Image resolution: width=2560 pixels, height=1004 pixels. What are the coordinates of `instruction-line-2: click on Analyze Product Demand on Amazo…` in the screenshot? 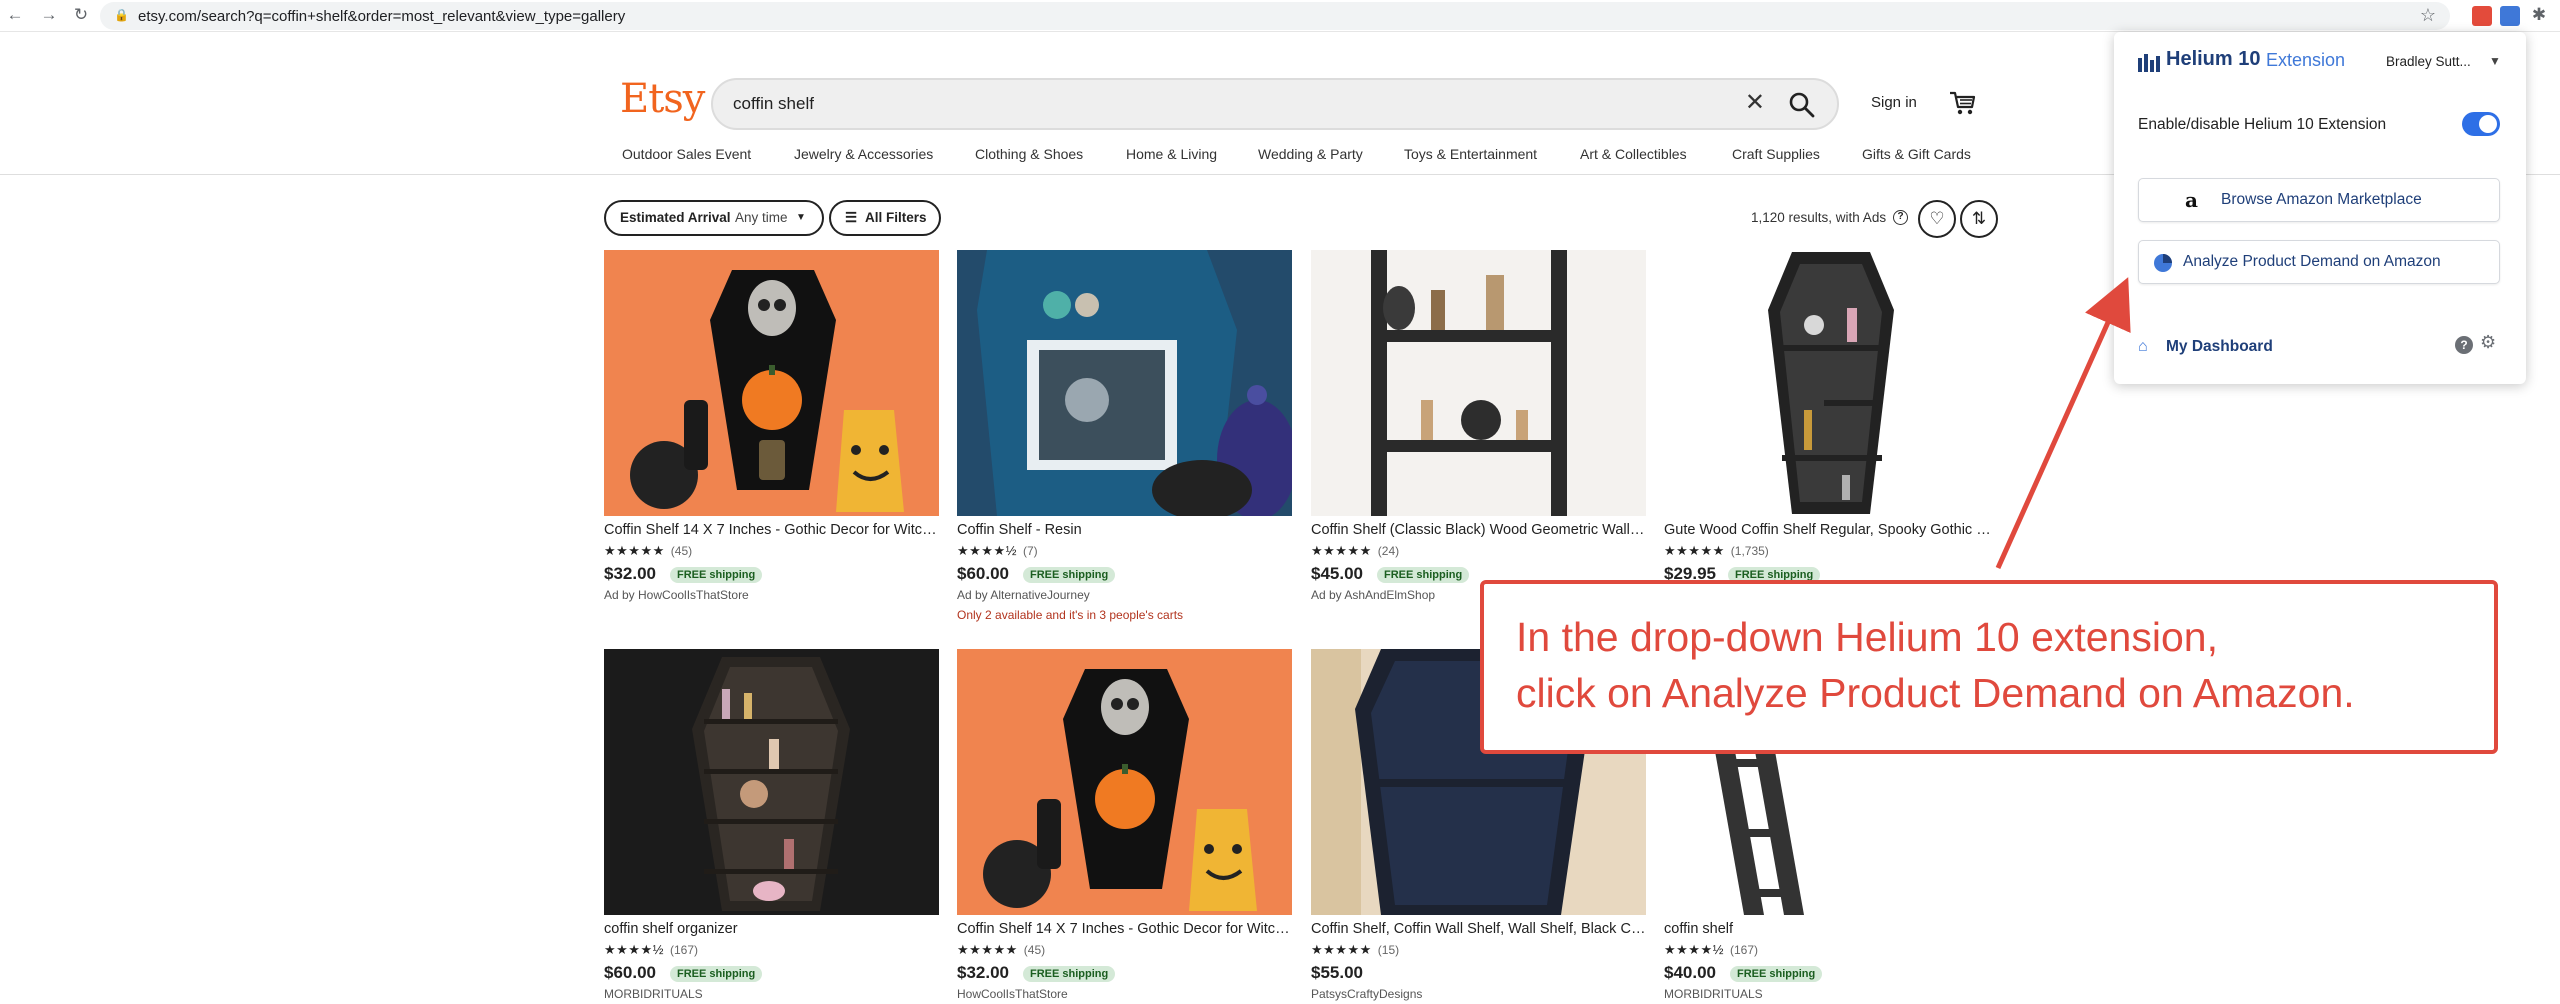 It's located at (1935, 693).